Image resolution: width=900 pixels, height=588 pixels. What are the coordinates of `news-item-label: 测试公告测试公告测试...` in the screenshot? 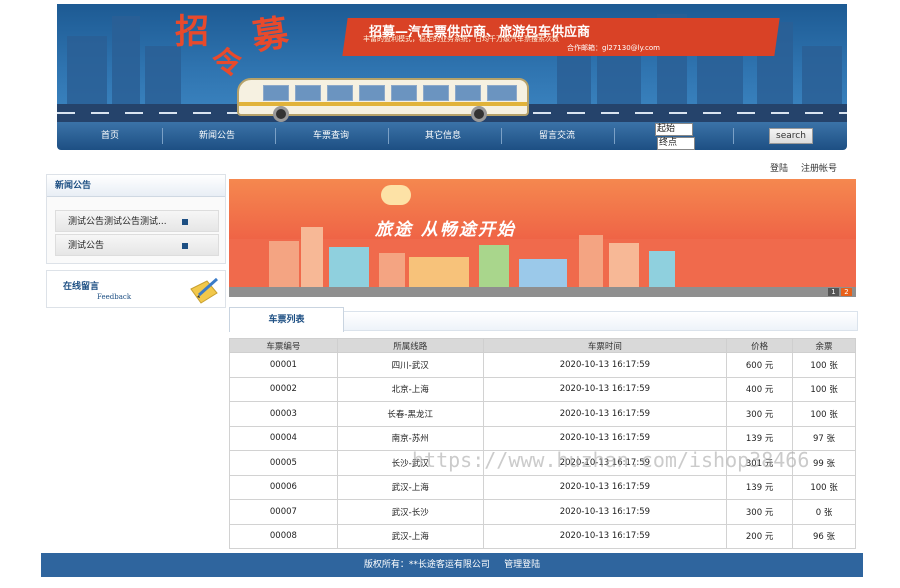 It's located at (117, 222).